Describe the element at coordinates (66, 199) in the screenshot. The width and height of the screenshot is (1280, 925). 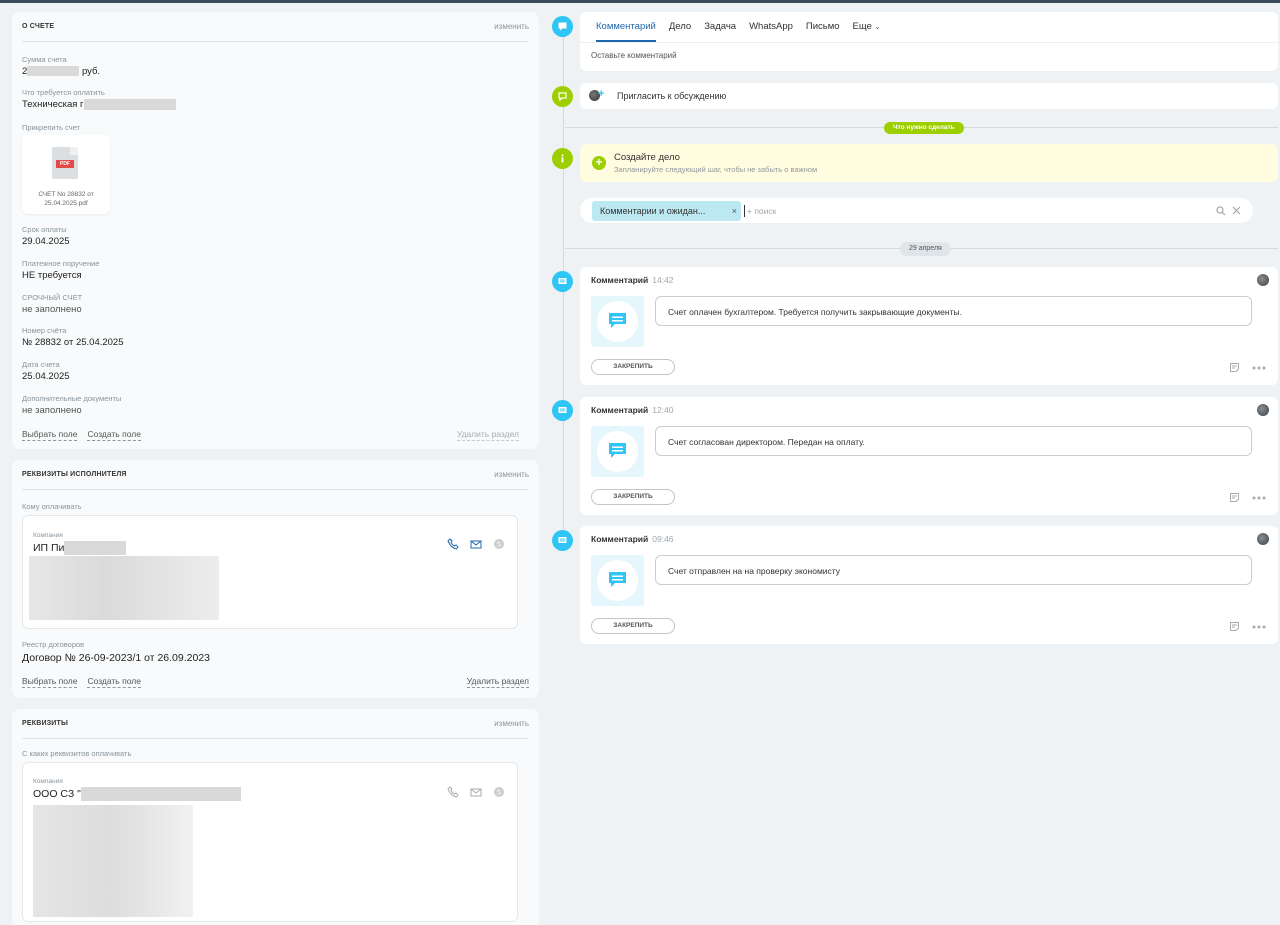
I see `pdf-file-name: СЧЕТ No 28832 от 25.04.2025.pdf` at that location.